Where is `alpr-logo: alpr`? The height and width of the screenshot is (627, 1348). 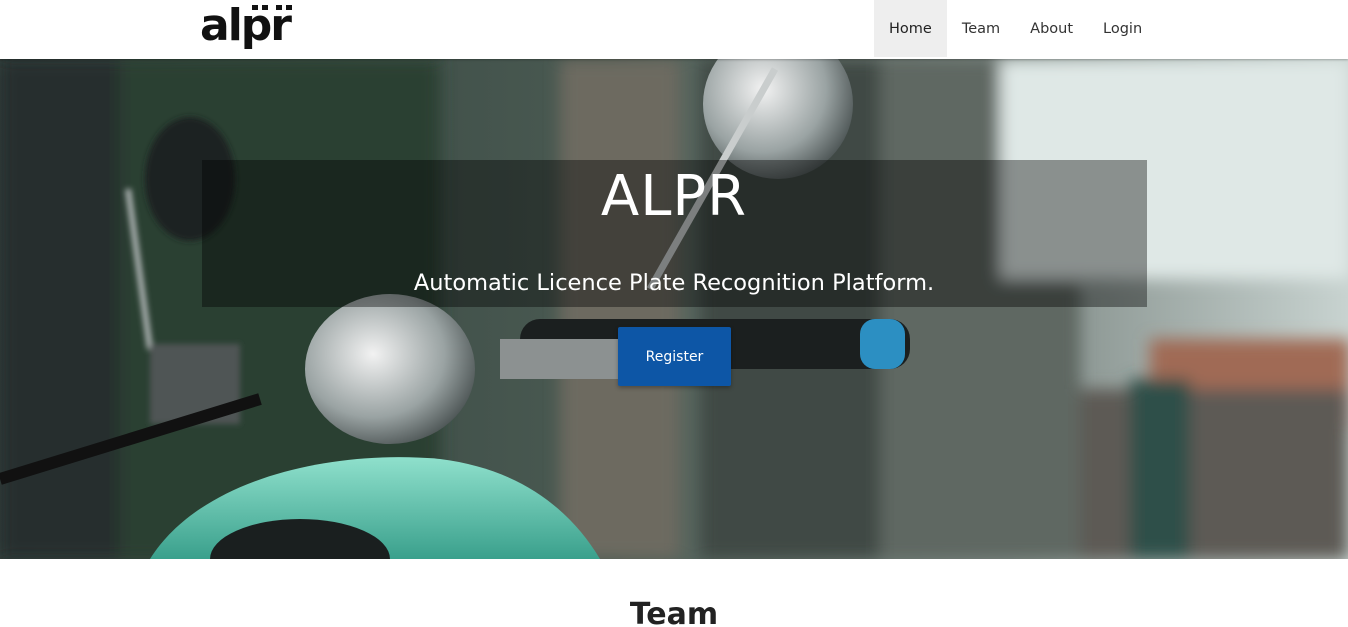
alpr-logo: alpr is located at coordinates (250, 27).